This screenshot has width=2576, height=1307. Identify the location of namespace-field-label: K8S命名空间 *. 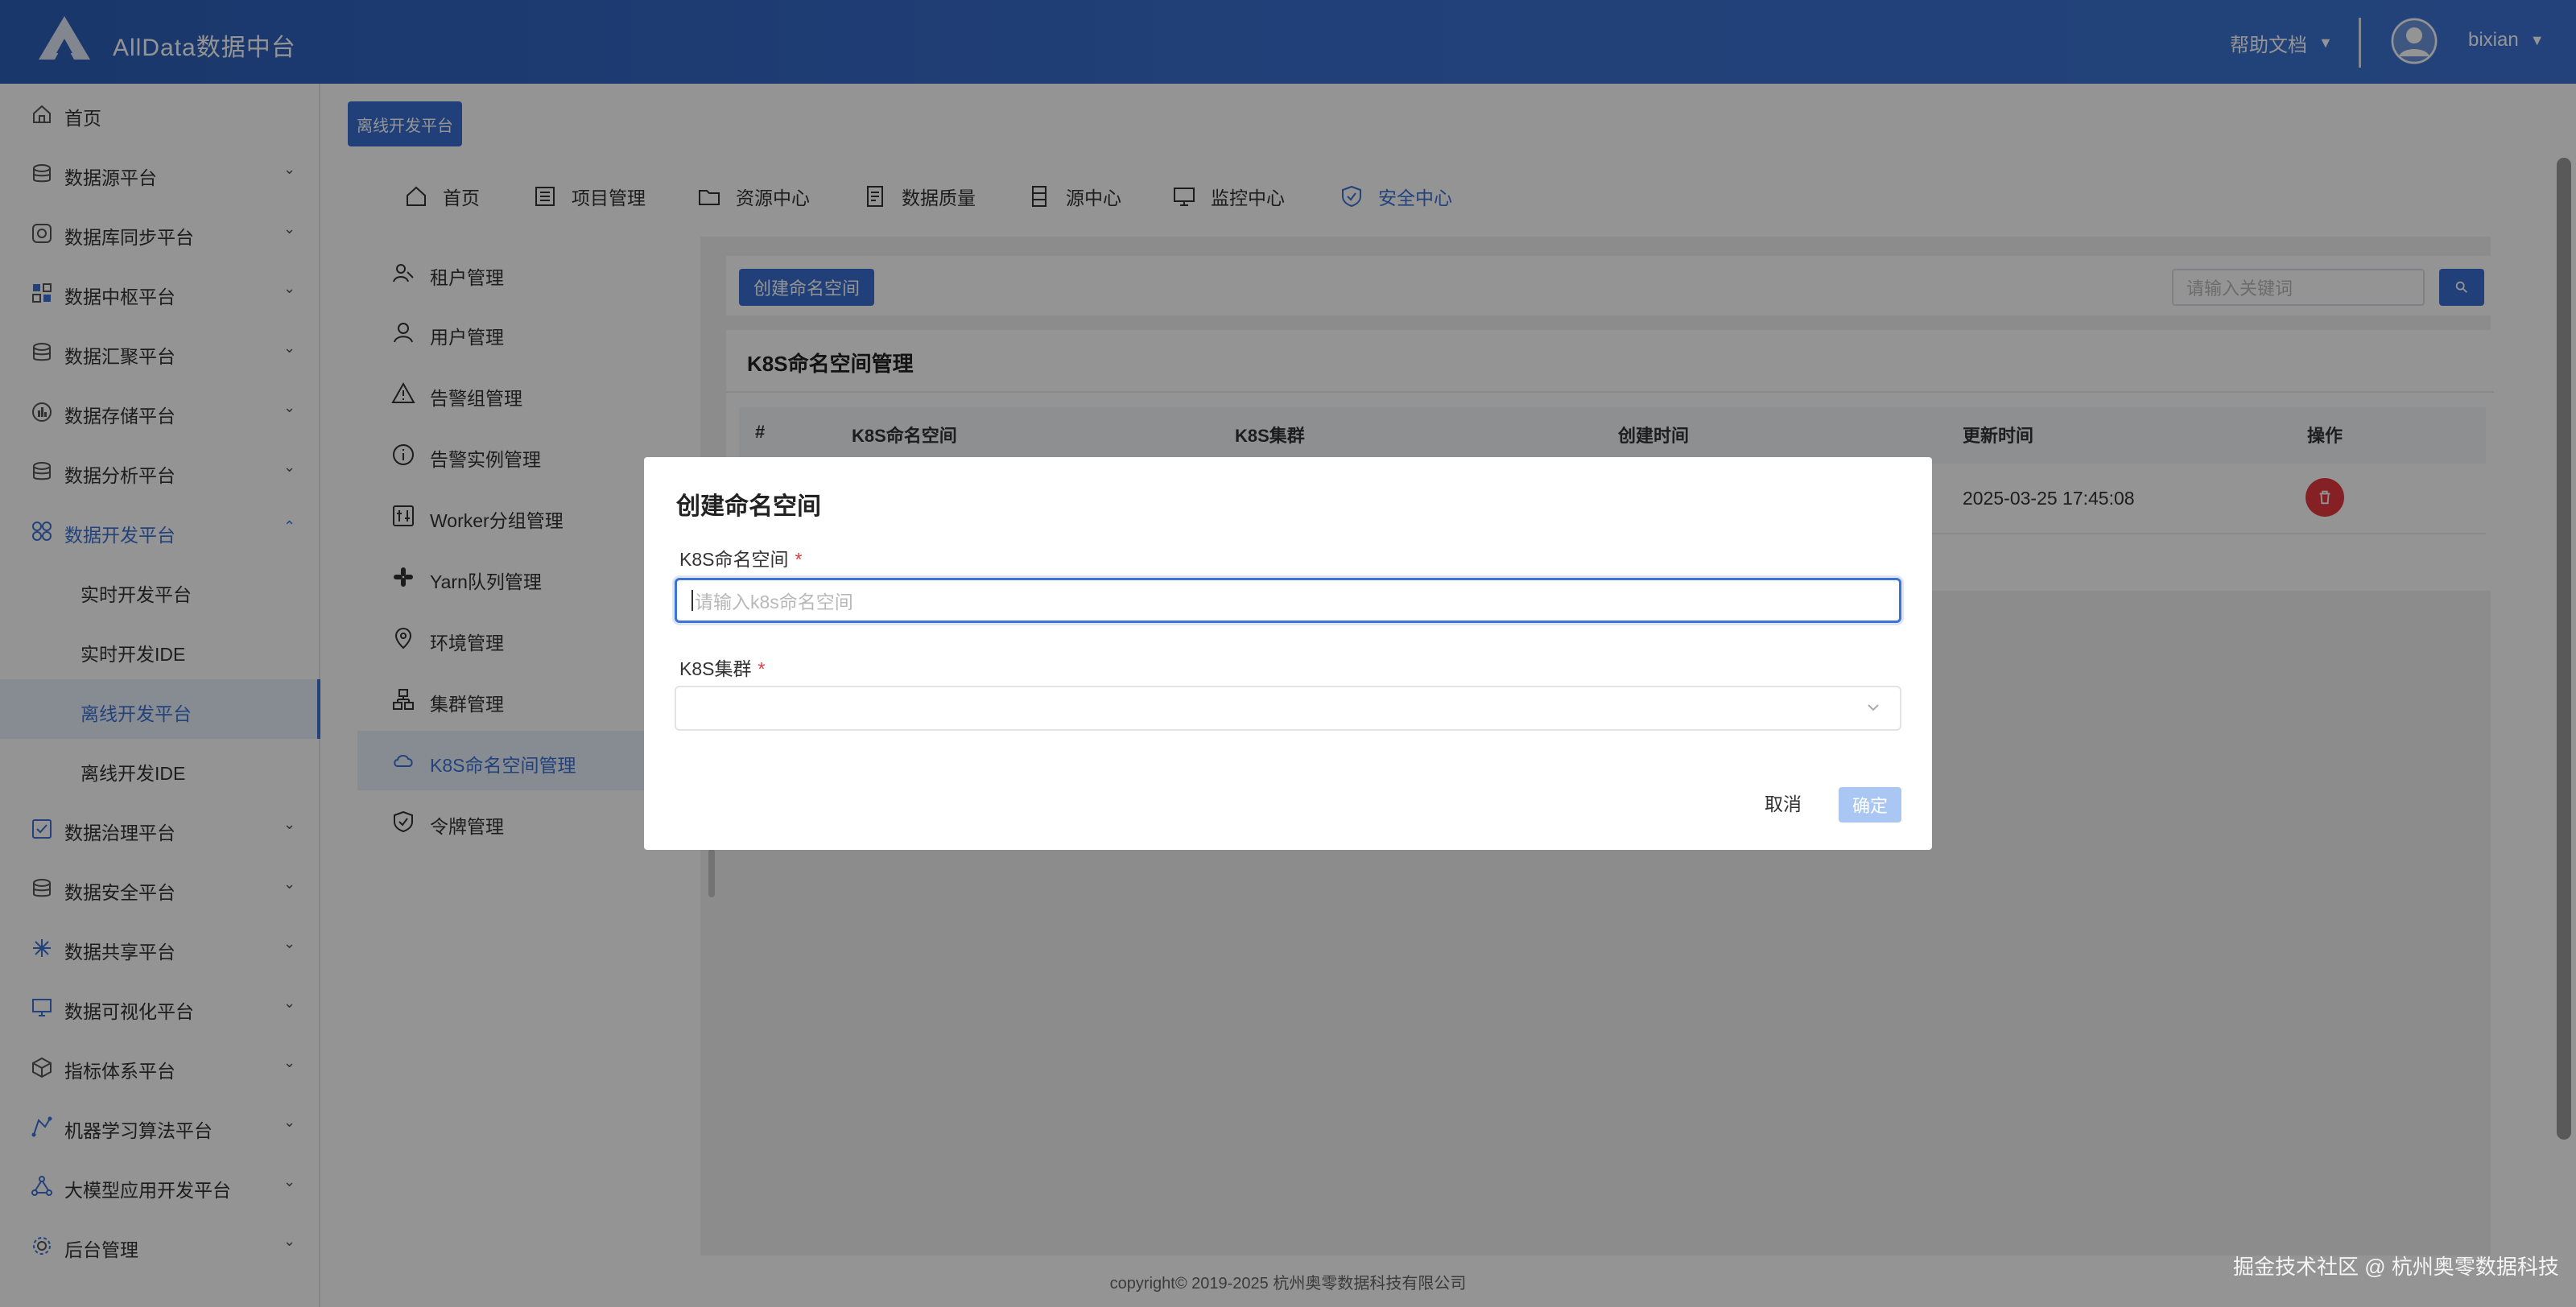
(740, 557).